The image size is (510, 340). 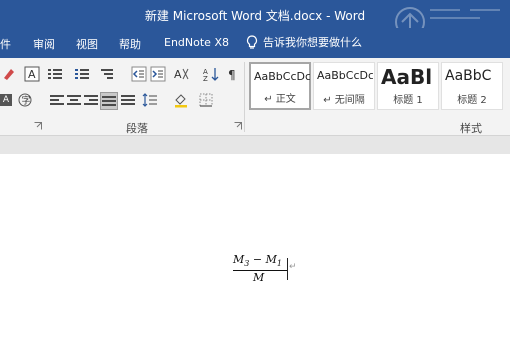 I want to click on justify-icon, so click(x=110, y=102).